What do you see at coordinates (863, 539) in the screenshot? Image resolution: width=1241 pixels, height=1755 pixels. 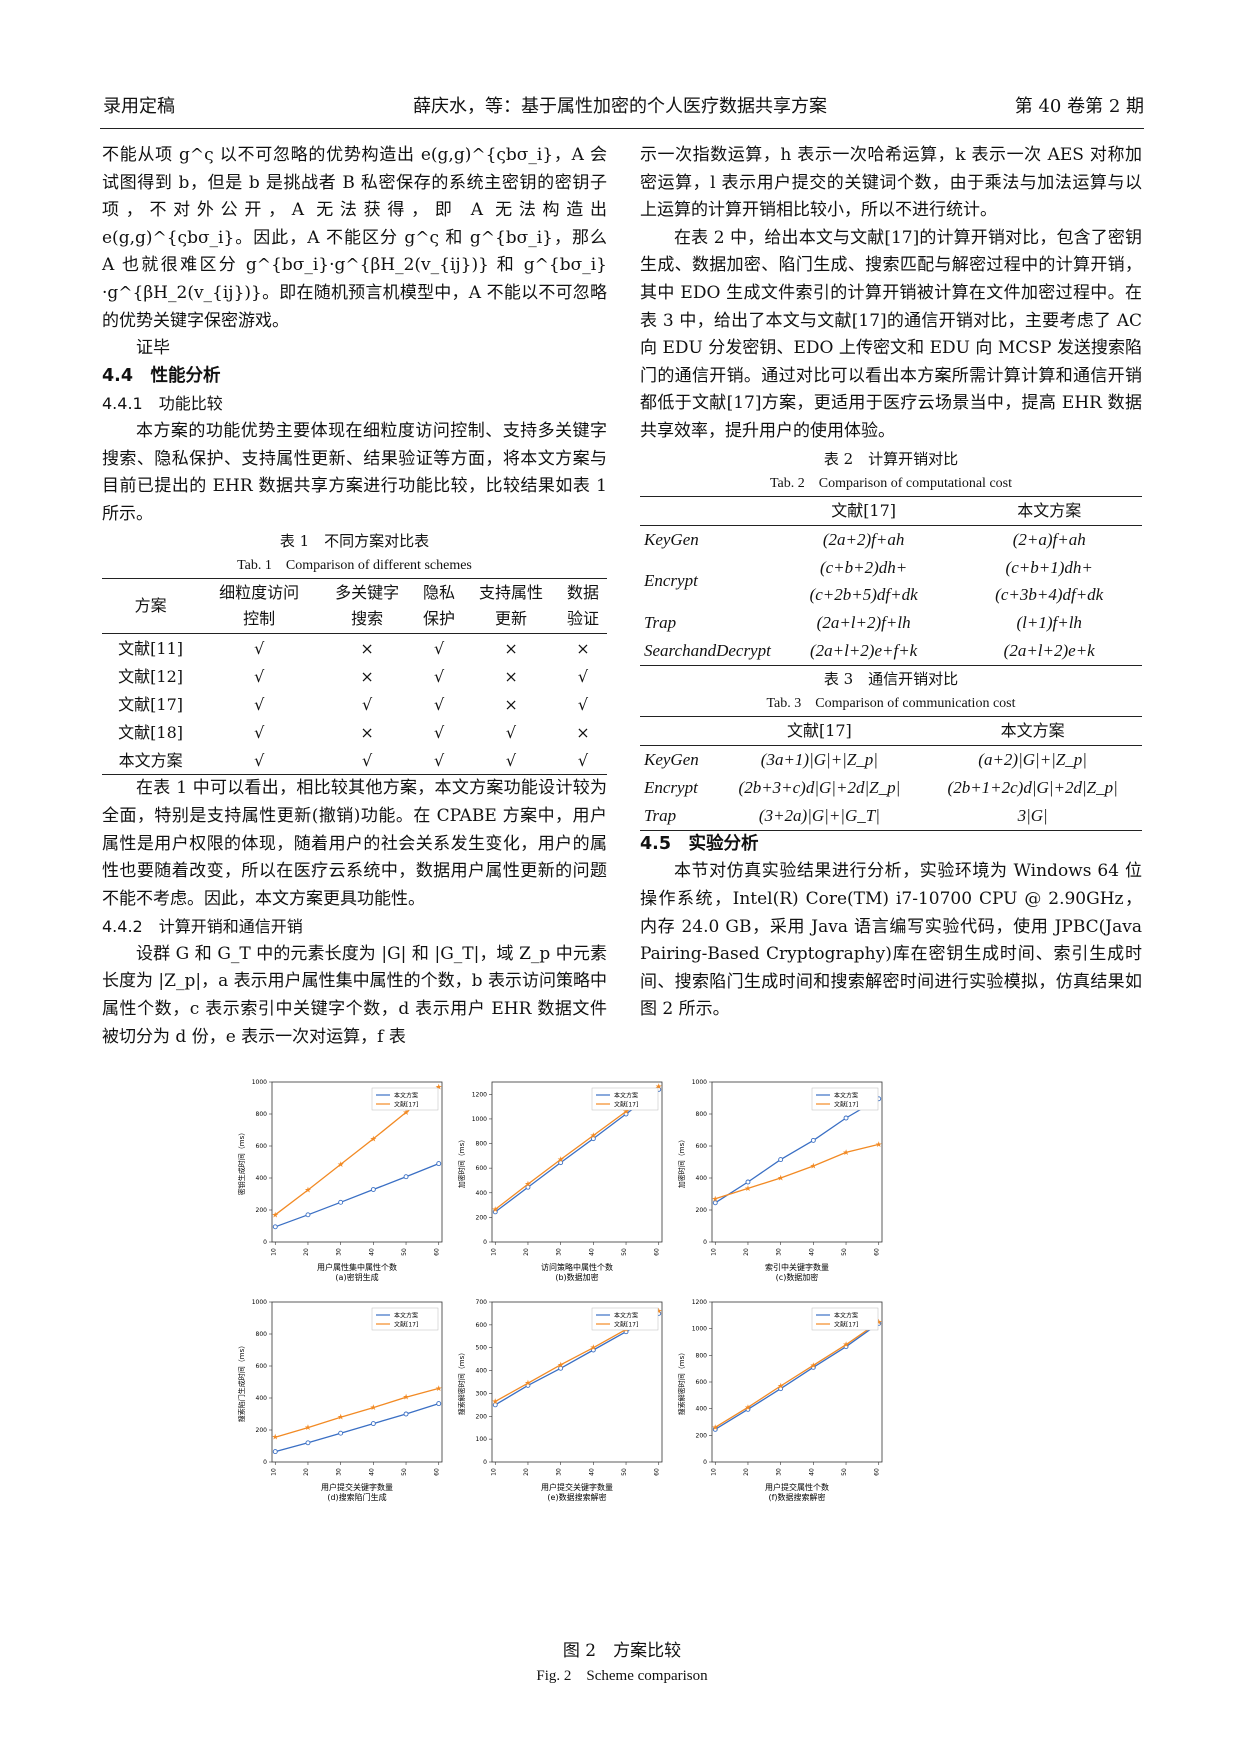 I see `table2-cell: (2a+2)f+ah` at bounding box center [863, 539].